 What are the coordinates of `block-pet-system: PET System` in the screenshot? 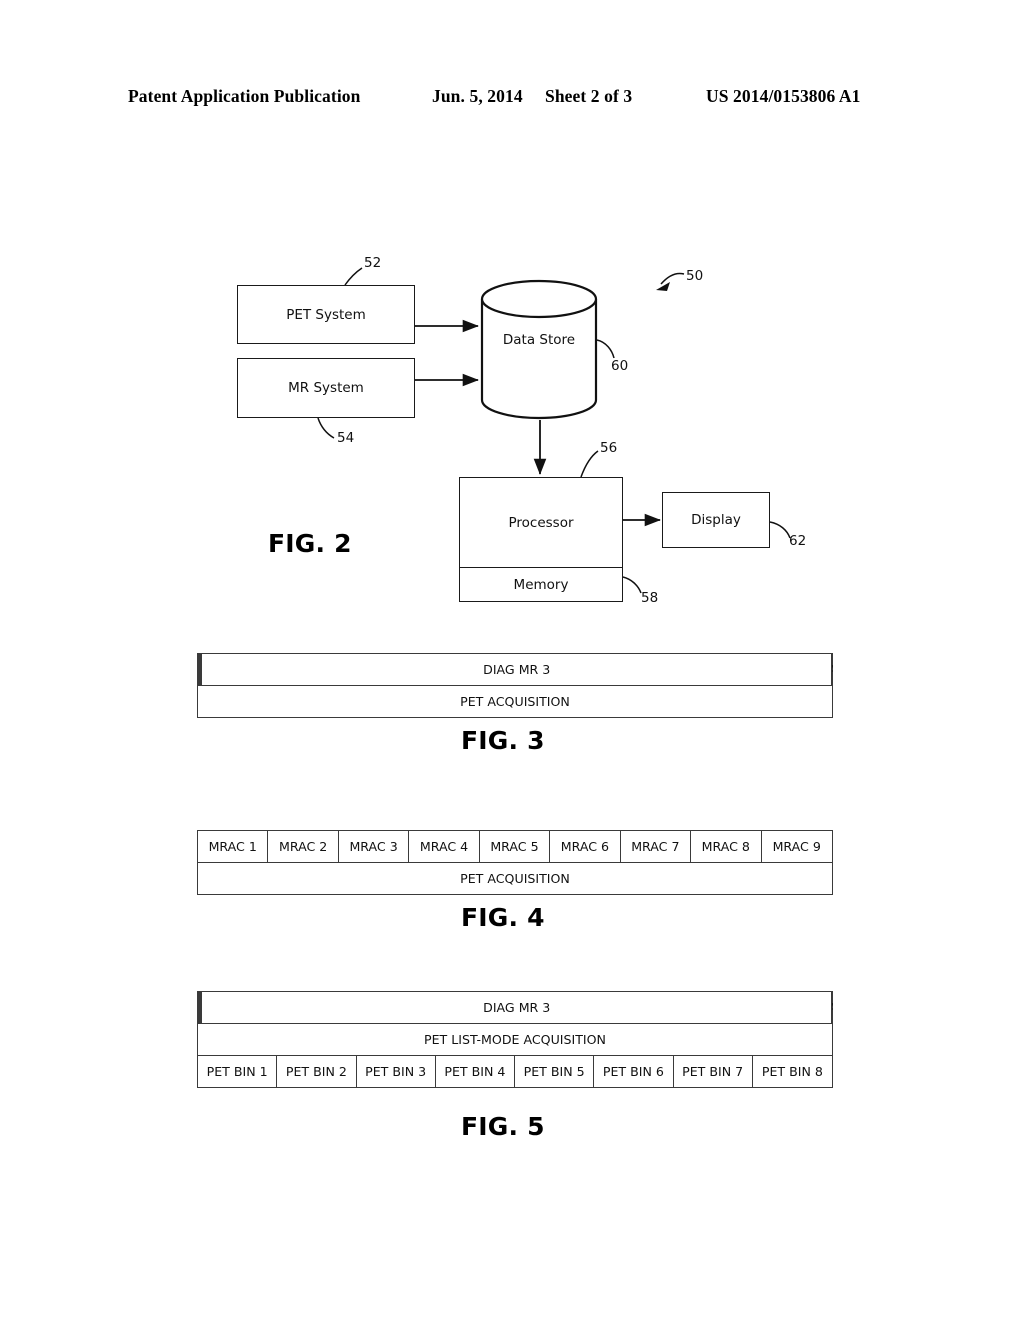 It's located at (326, 314).